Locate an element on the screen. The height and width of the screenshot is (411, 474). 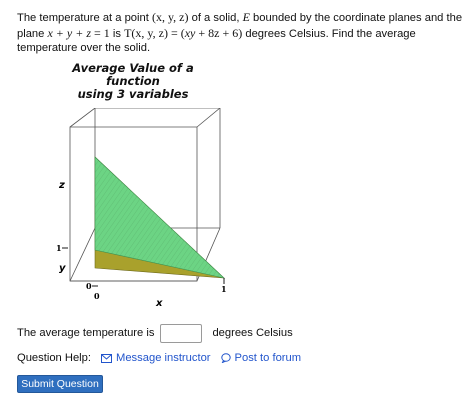
answer-prefix: The average temperature is is located at coordinates (86, 333).